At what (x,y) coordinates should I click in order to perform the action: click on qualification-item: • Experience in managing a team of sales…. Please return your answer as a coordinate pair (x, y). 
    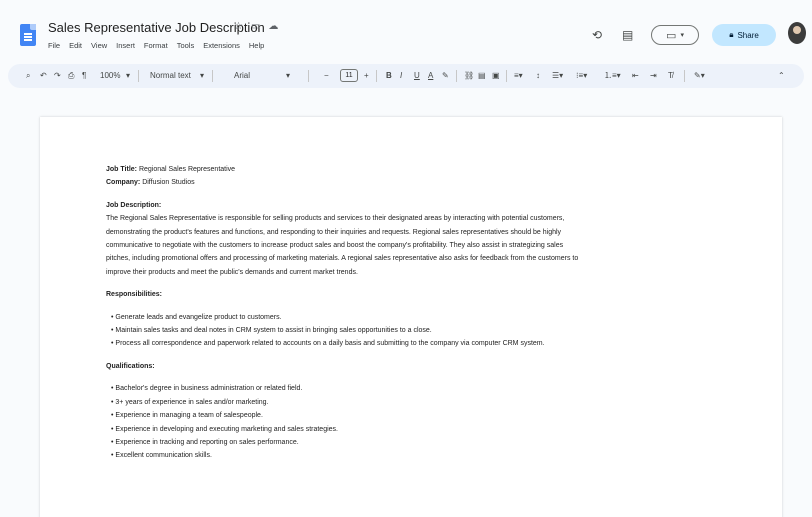
    Looking at the image, I should click on (187, 416).